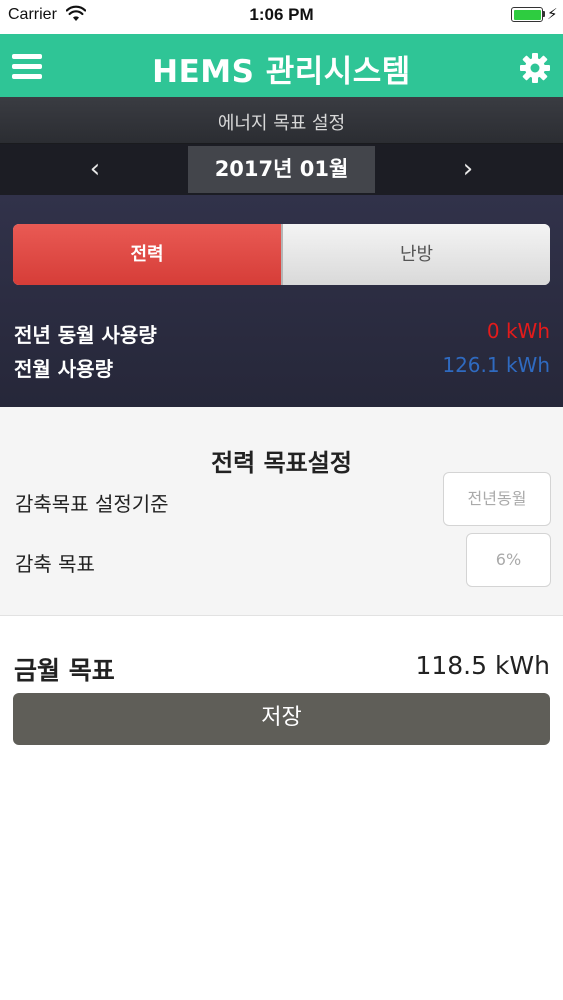  What do you see at coordinates (85, 335) in the screenshot?
I see `last-year-usage-label: 전년 동월 사용량` at bounding box center [85, 335].